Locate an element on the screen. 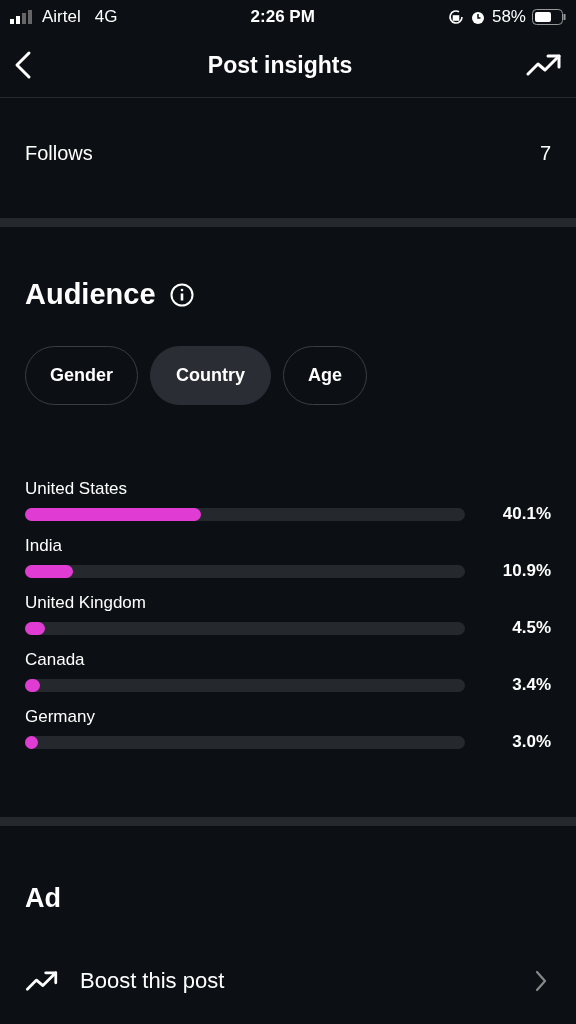 The height and width of the screenshot is (1024, 576). back-icon is located at coordinates (23, 65).